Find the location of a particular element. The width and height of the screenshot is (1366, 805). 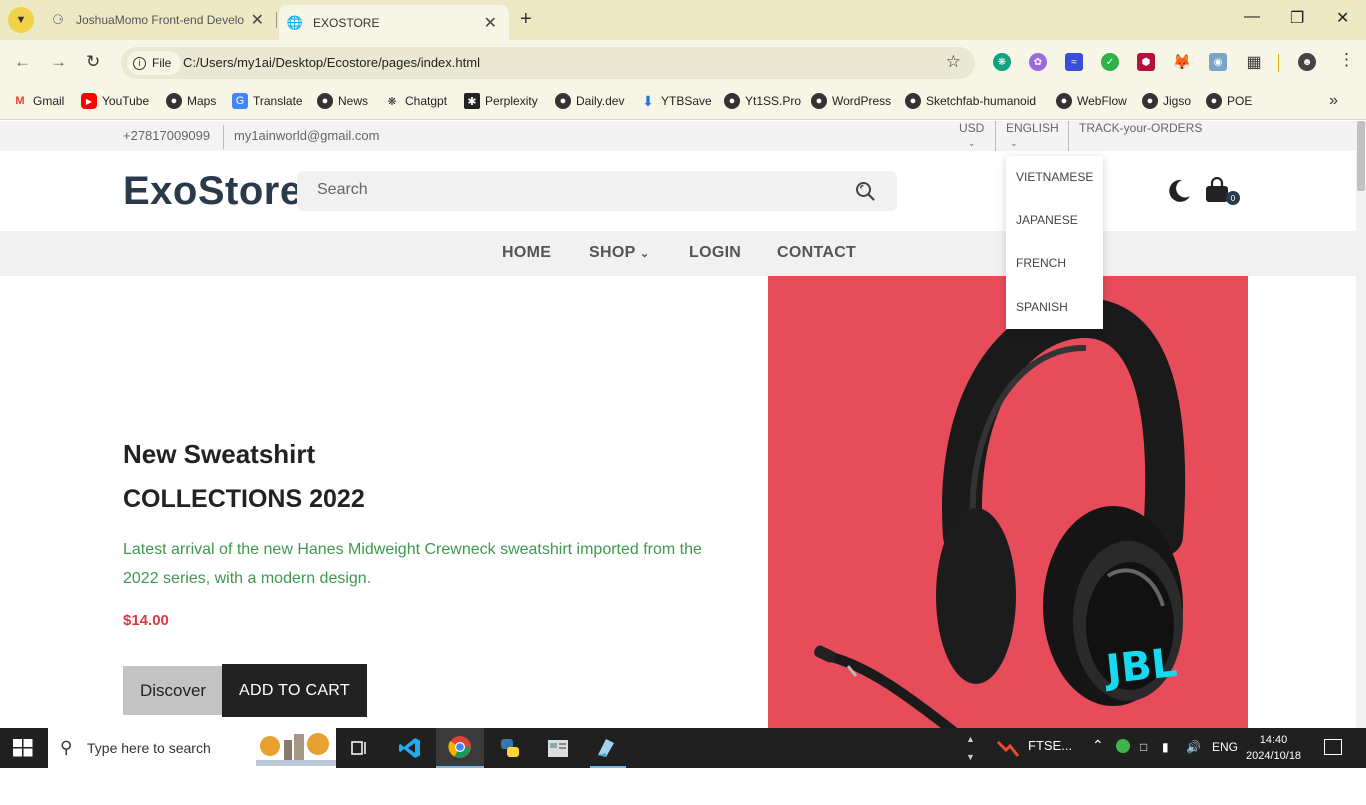

taskbar-scroll-arrows: ▲ ▼ is located at coordinates (970, 748).